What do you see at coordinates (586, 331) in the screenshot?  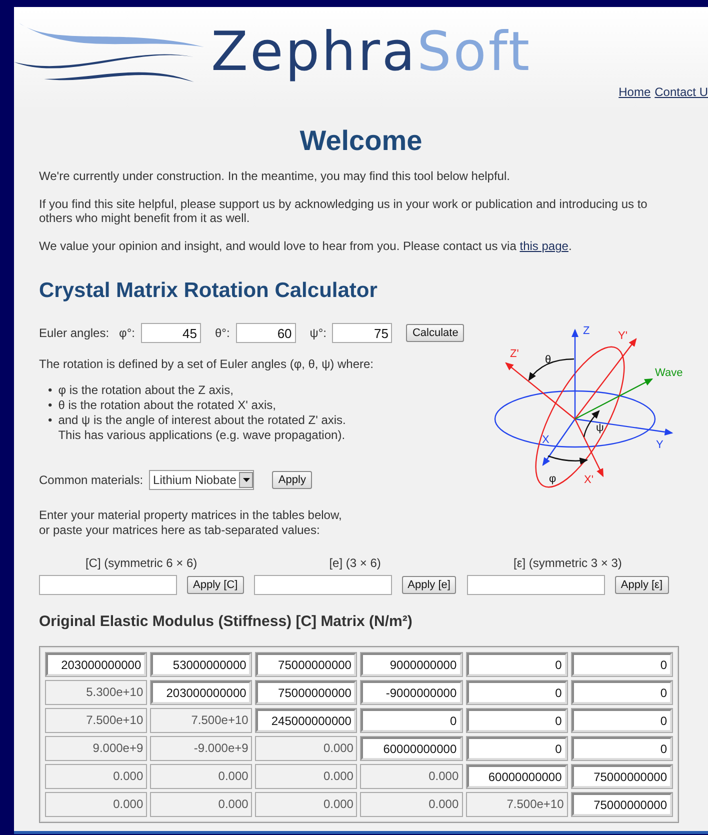 I see `axis-label: Z` at bounding box center [586, 331].